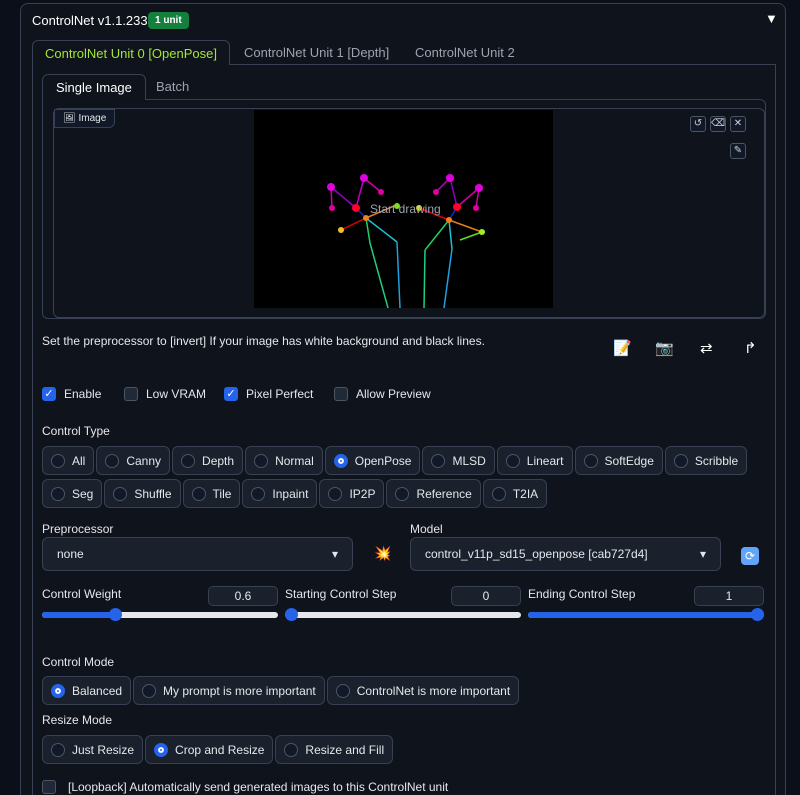 The height and width of the screenshot is (795, 800). I want to click on run-preprocessor-icon: 💥, so click(382, 553).